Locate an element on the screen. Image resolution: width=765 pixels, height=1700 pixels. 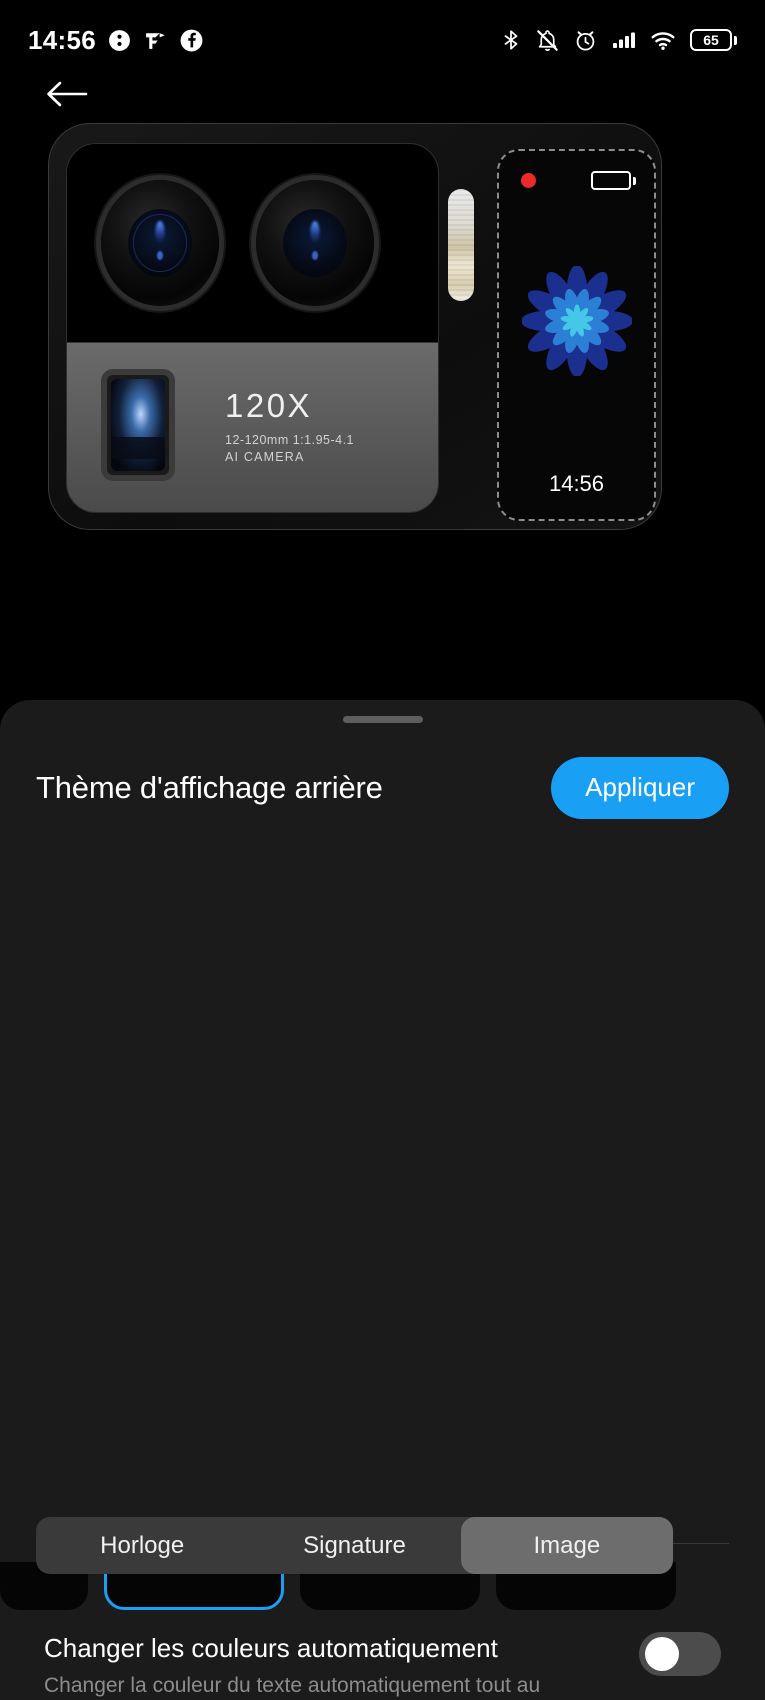
facebook-icon is located at coordinates (191, 40).